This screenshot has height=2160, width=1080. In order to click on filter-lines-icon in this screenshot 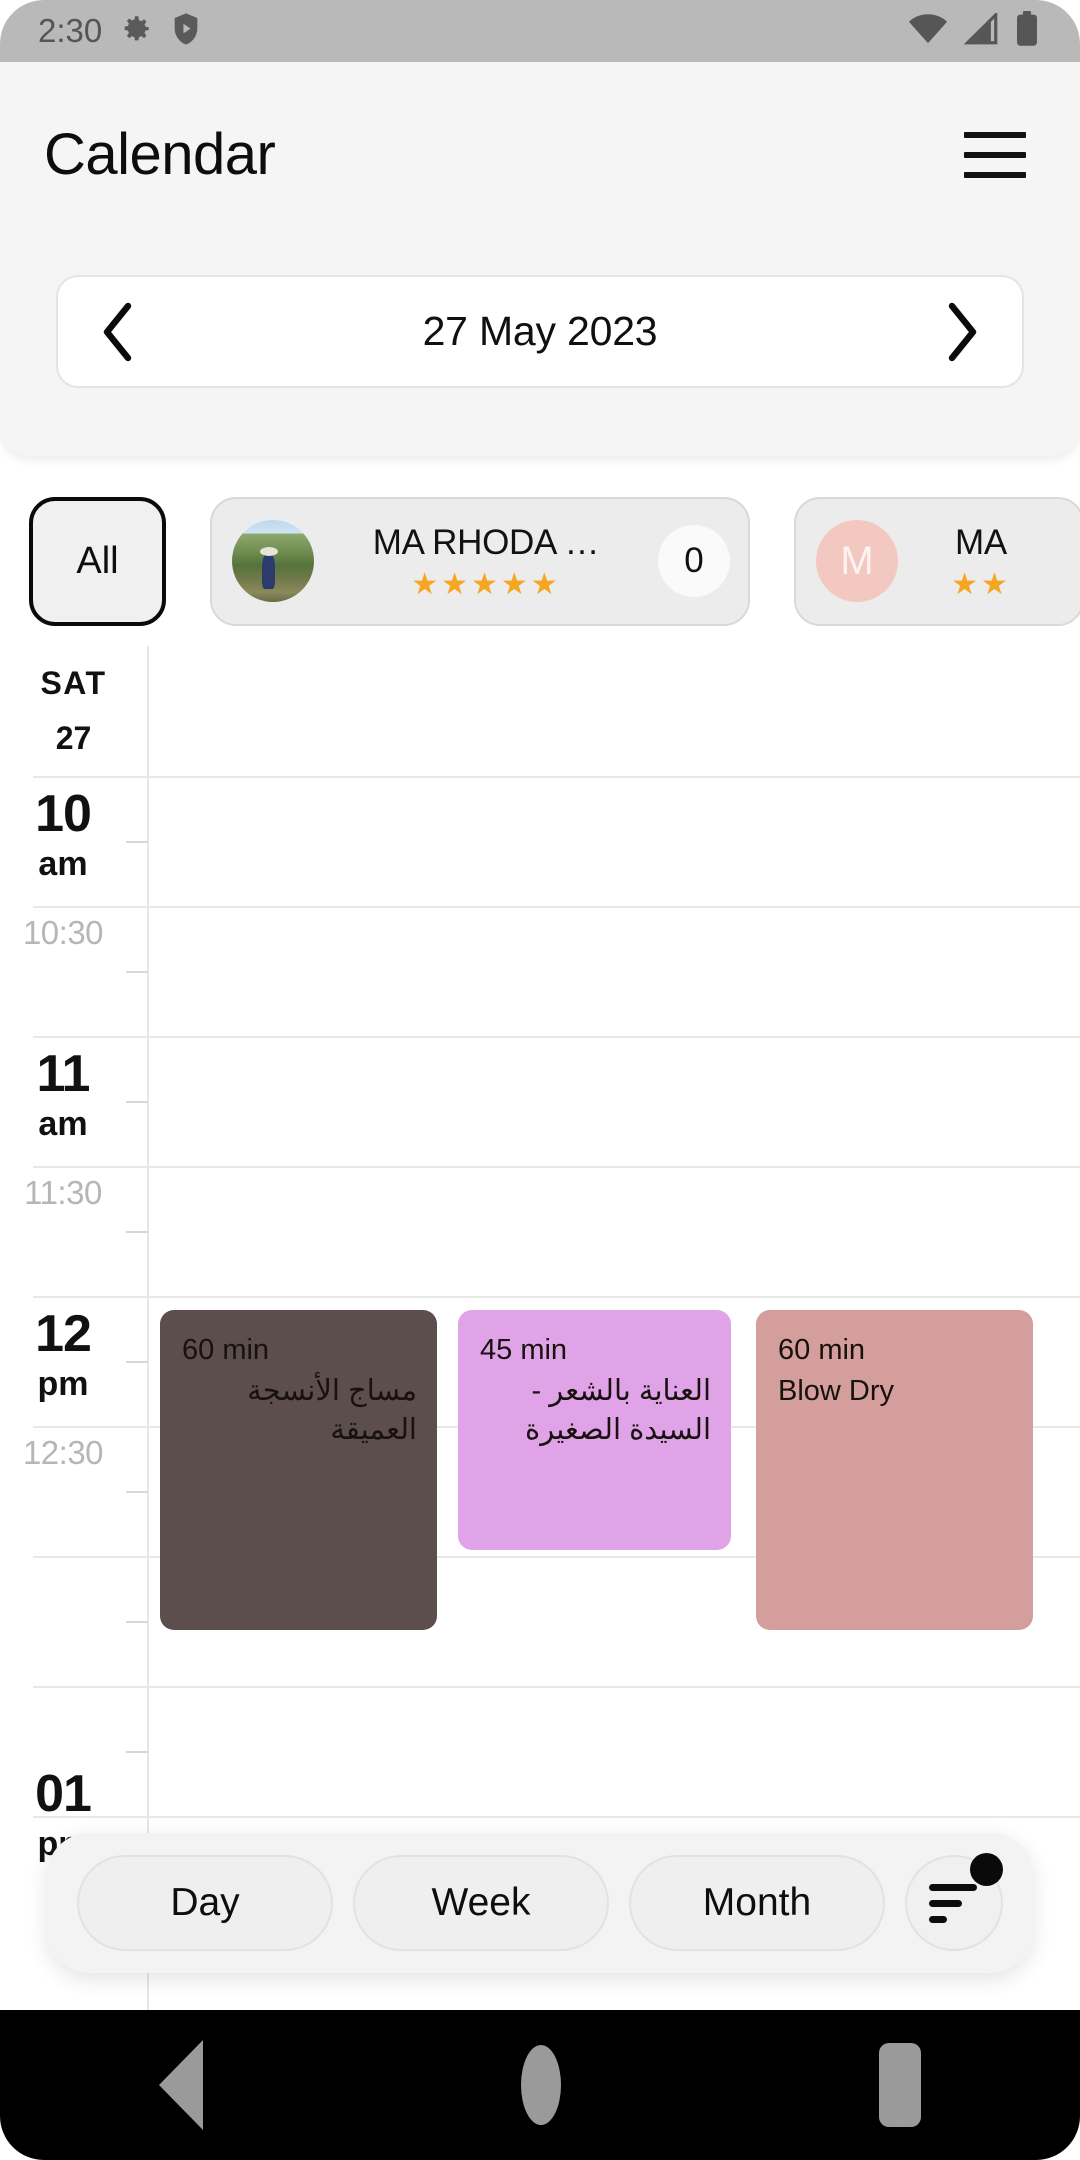, I will do `click(954, 1902)`.